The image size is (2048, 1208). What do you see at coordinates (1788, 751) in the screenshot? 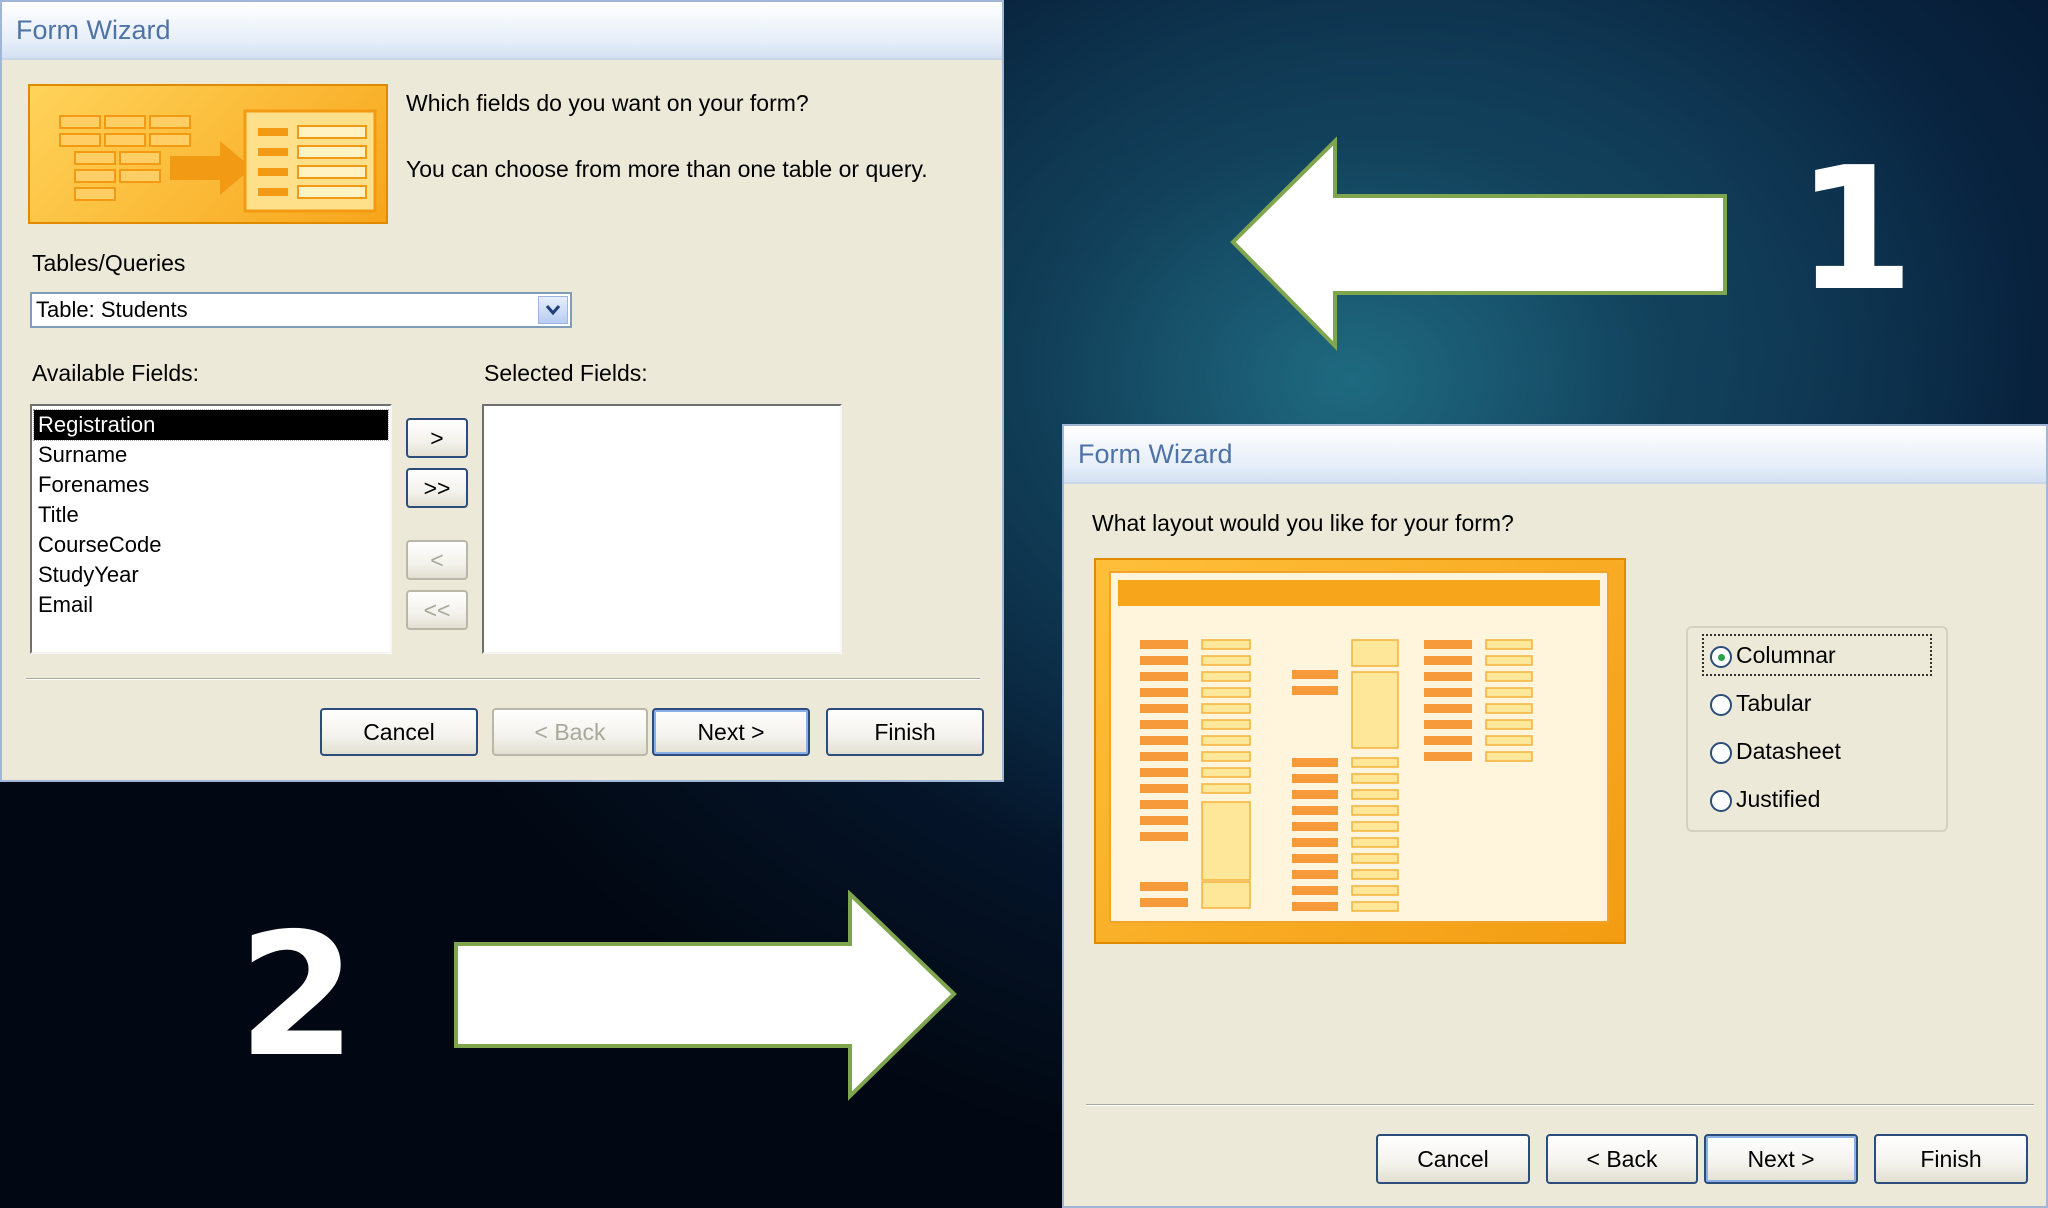
I see `radio-label-datasheet: Datasheet` at bounding box center [1788, 751].